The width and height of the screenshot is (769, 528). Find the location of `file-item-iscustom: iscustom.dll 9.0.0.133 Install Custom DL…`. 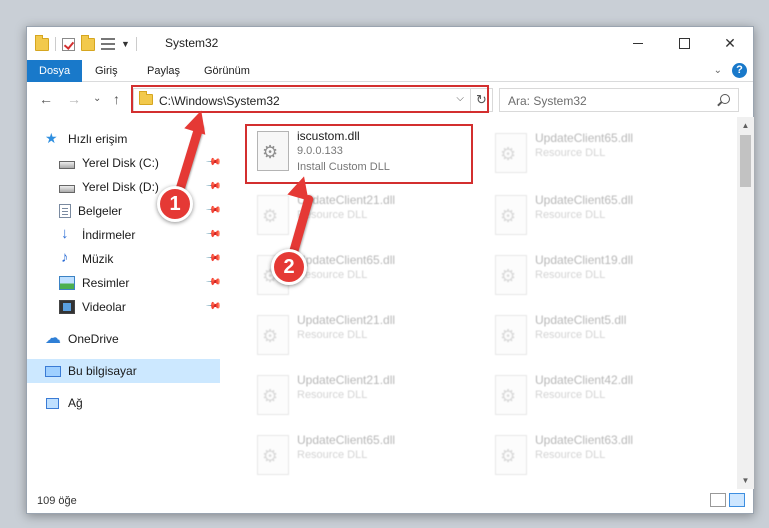

file-item-iscustom: iscustom.dll 9.0.0.133 Install Custom DL… is located at coordinates (364, 153).